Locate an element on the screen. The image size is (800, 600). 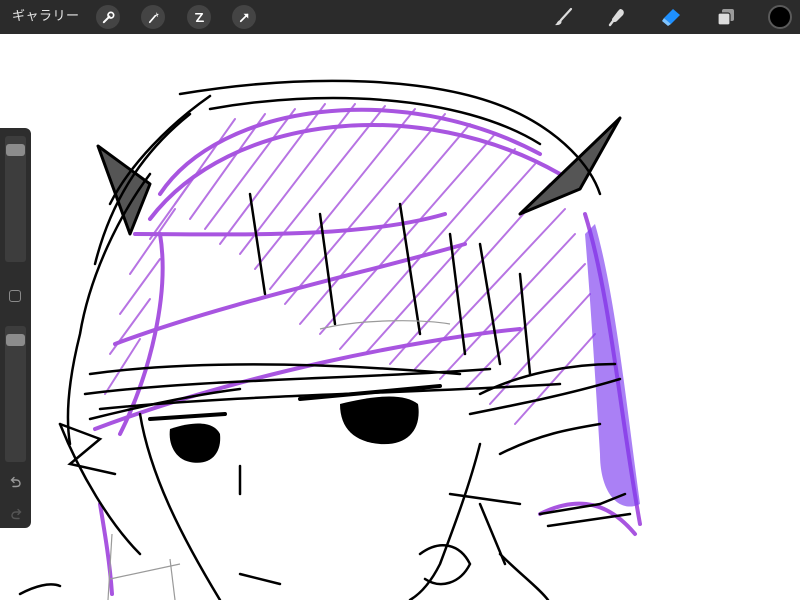
eraser-icon is located at coordinates (671, 17).